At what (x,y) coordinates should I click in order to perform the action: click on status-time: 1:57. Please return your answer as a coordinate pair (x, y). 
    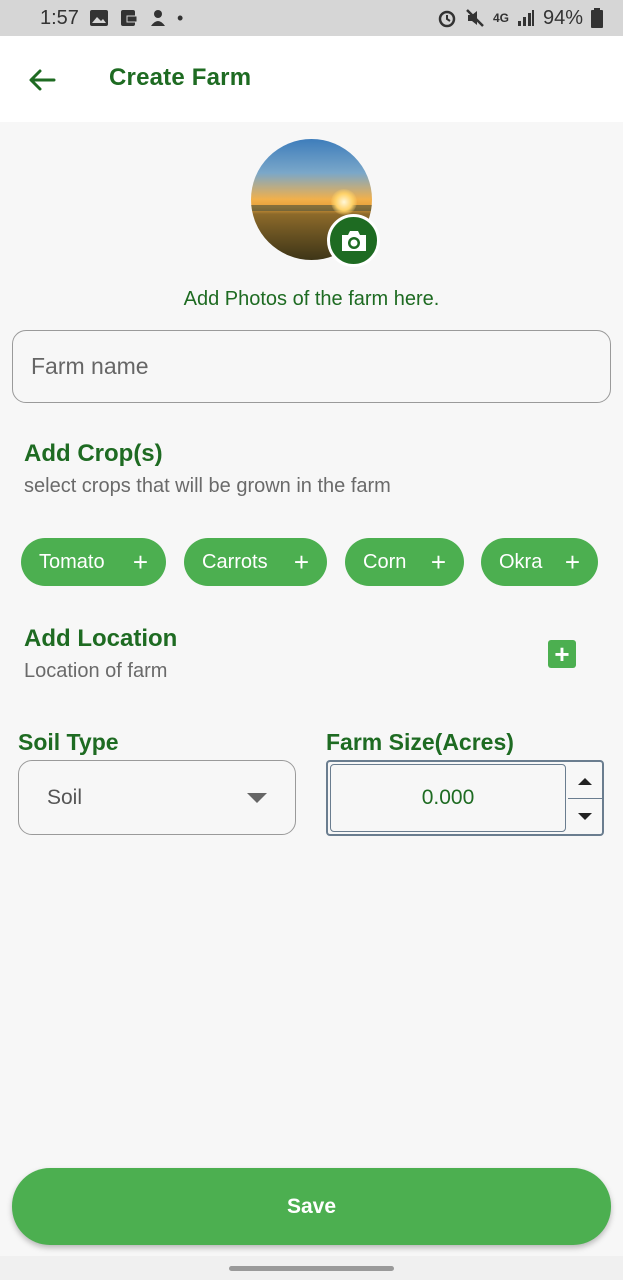
    Looking at the image, I should click on (59, 17).